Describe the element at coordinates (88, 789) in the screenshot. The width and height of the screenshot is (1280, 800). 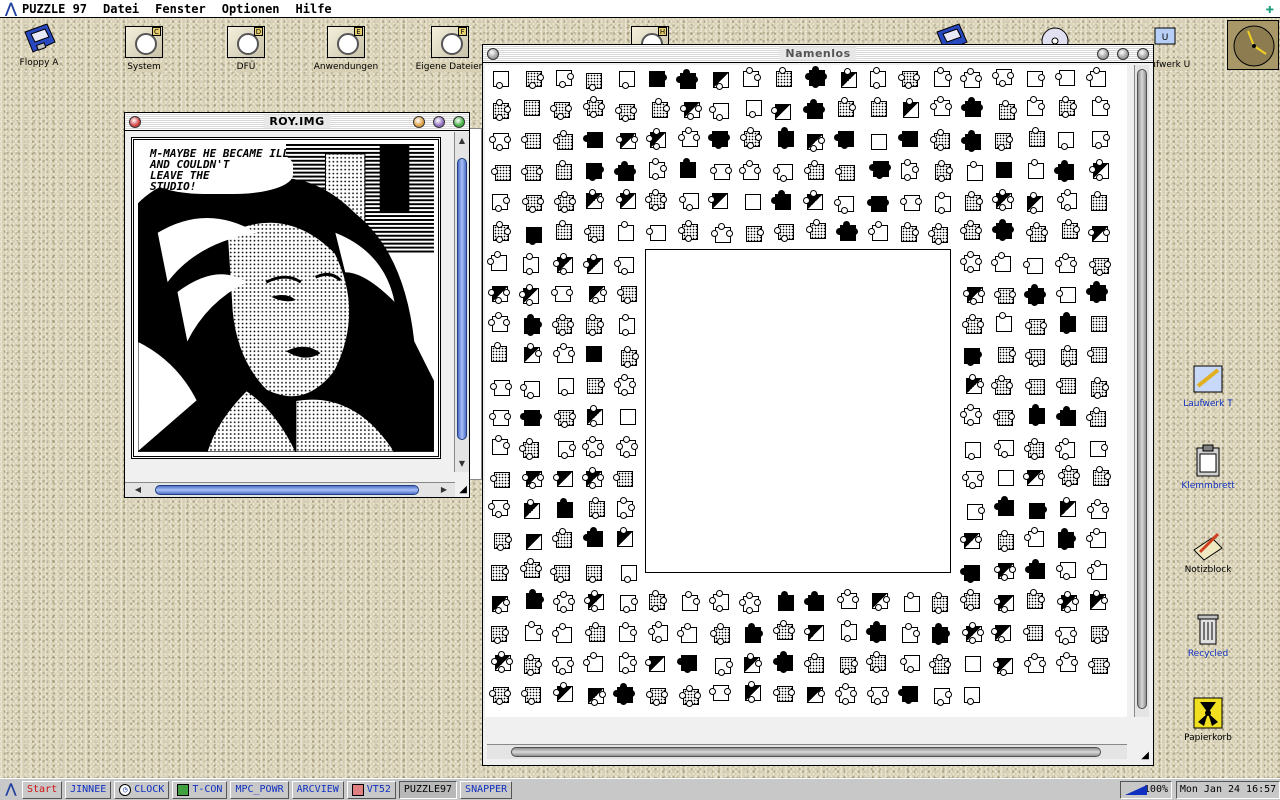
I see `taskbar-jinnee-button: JINNEE` at that location.